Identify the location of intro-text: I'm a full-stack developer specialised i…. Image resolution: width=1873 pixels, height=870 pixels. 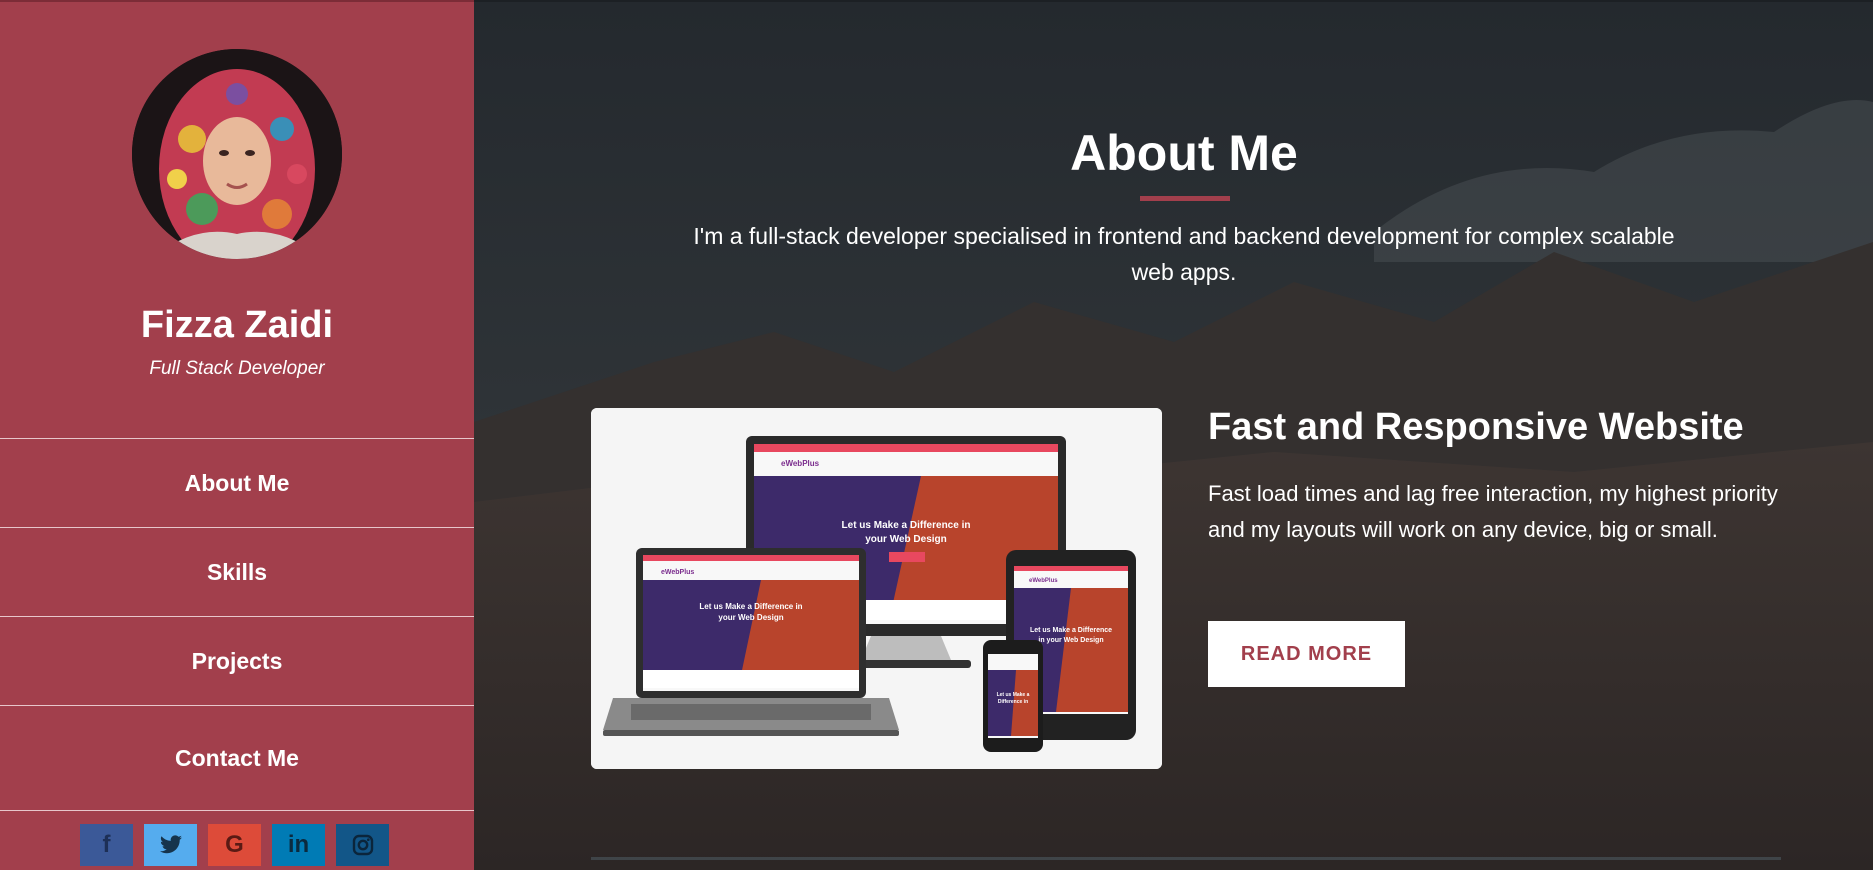
(1184, 254).